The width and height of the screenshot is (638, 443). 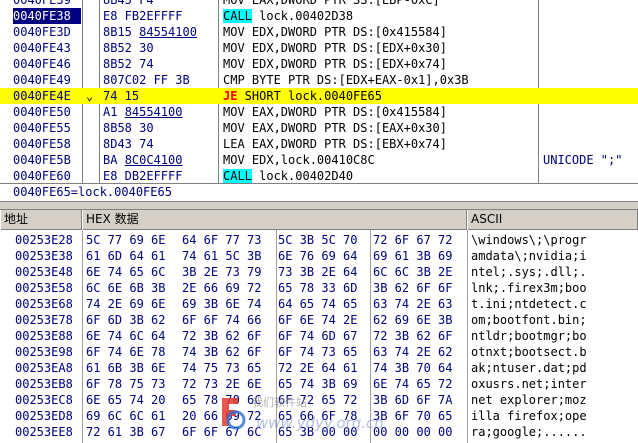 What do you see at coordinates (412, 320) in the screenshot?
I see `hex-bytes-group: 62 69 6E 3B` at bounding box center [412, 320].